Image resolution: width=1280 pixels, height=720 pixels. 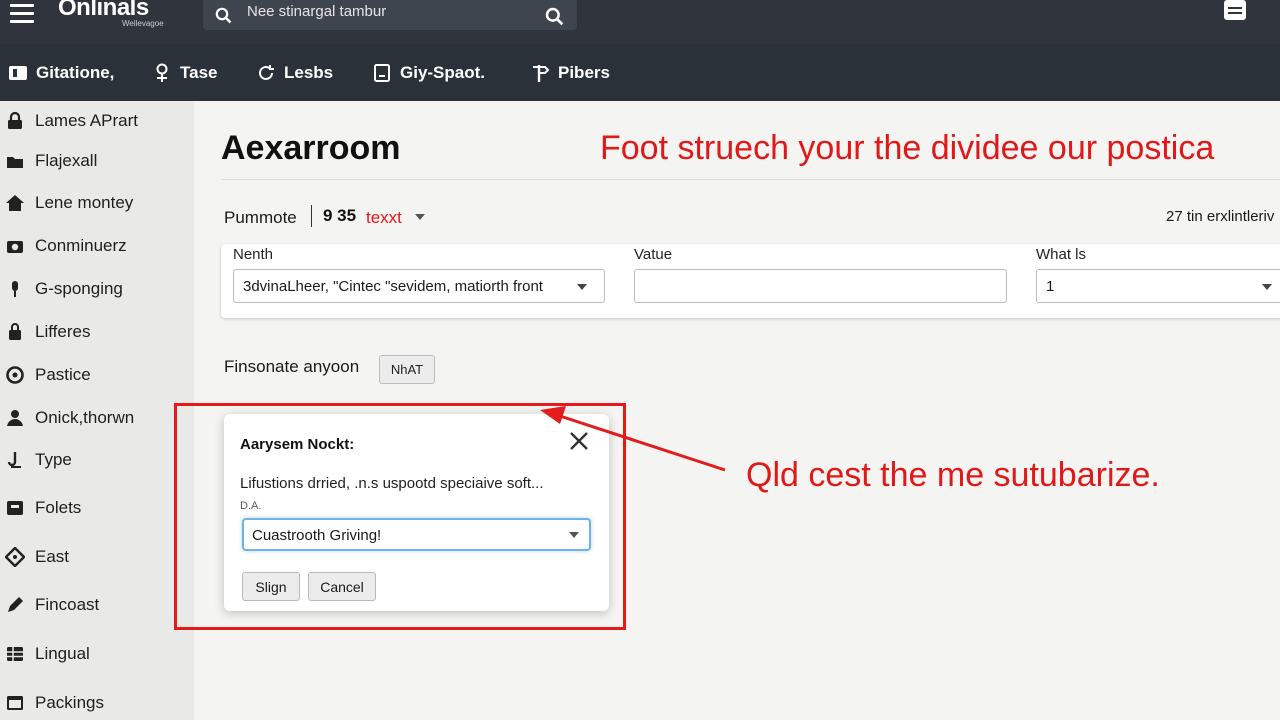 What do you see at coordinates (953, 475) in the screenshot?
I see `annotation-text: Qld cest the me sutubarize.` at bounding box center [953, 475].